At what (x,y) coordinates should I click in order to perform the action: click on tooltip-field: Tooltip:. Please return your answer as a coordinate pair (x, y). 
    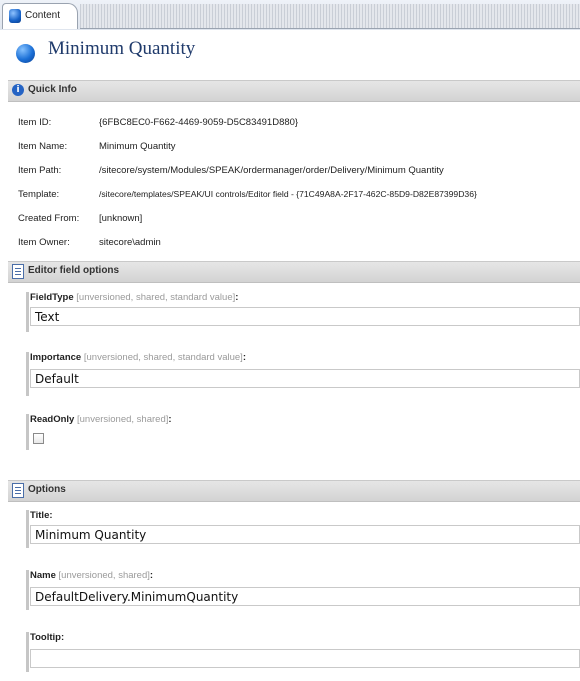
    Looking at the image, I should click on (303, 652).